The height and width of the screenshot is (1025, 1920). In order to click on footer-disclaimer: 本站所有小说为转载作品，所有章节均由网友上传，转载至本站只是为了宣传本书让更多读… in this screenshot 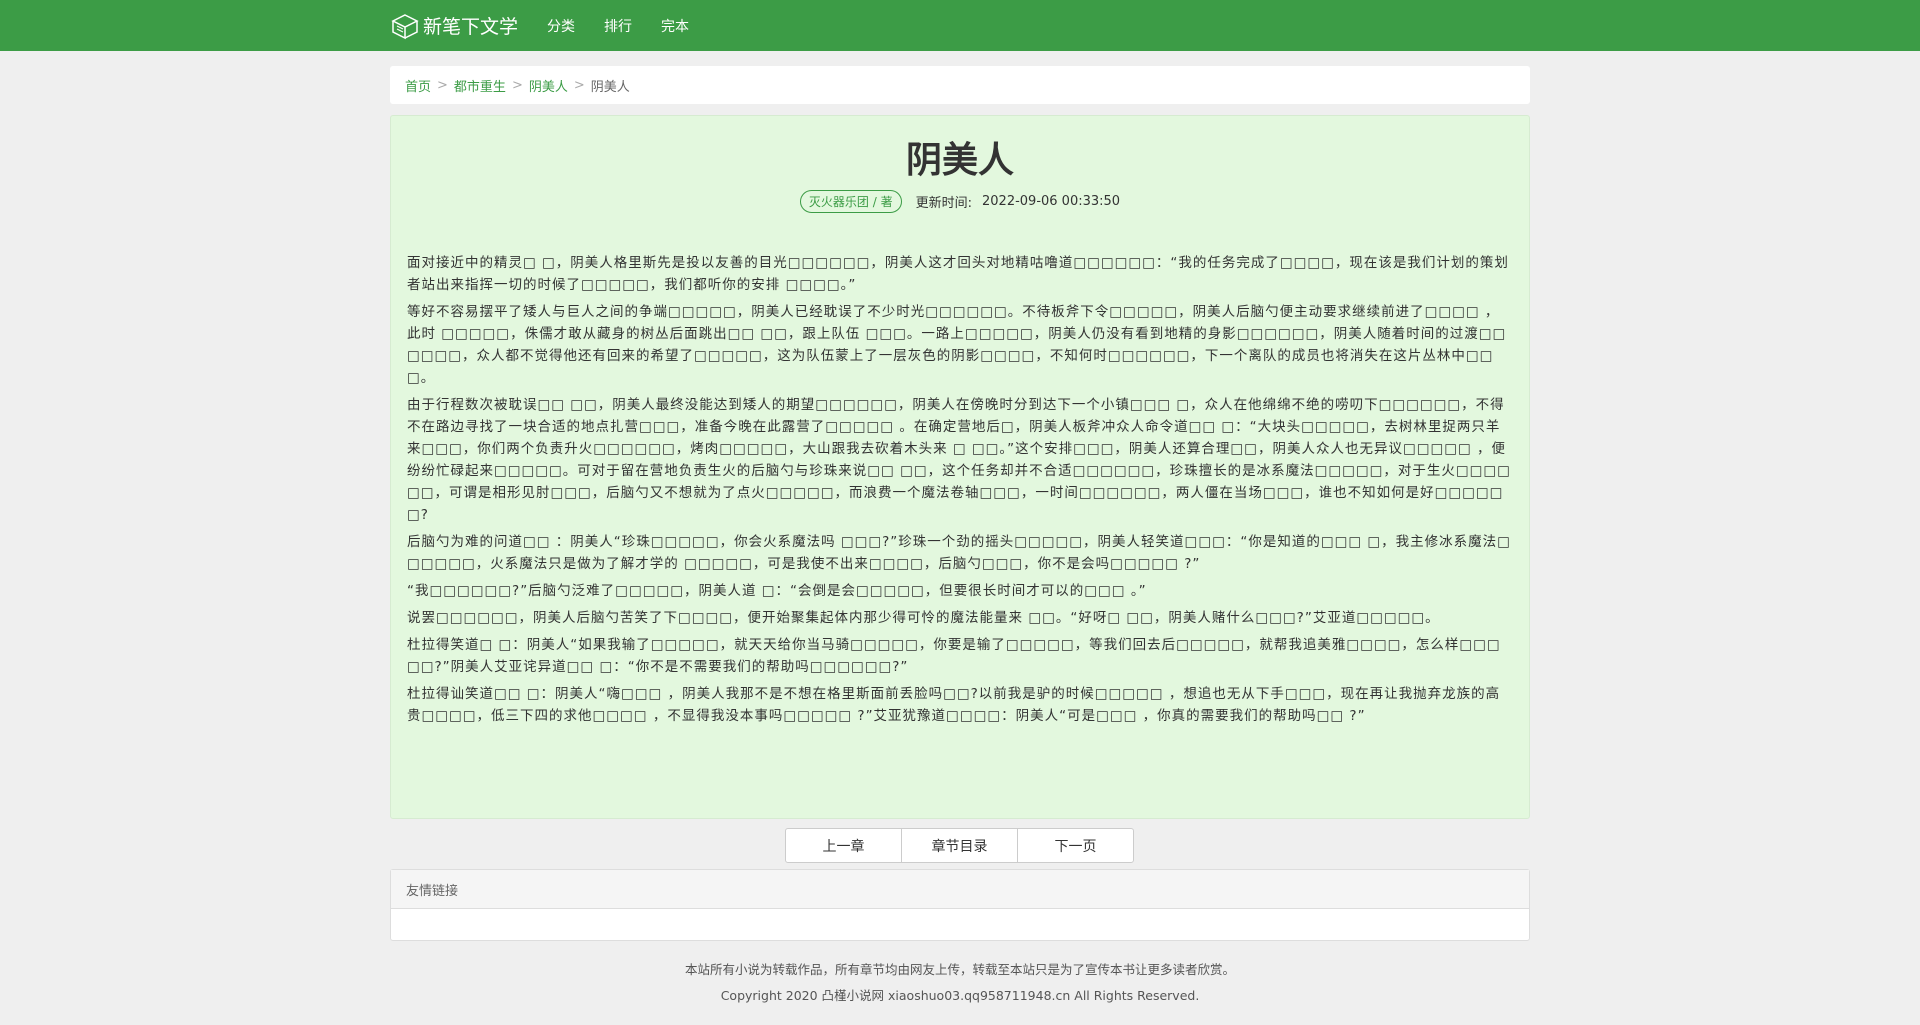, I will do `click(959, 969)`.